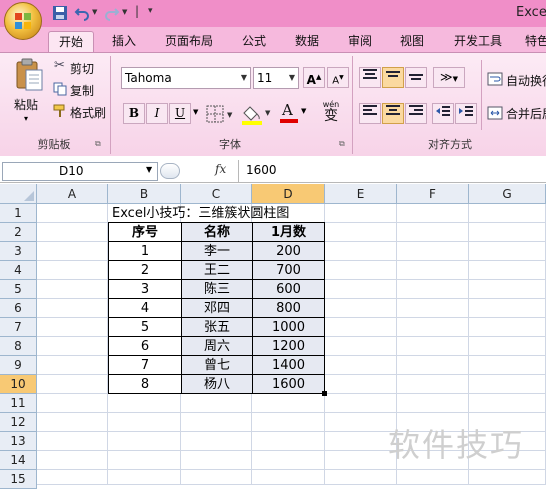 This screenshot has height=489, width=546. I want to click on table-cell: 1200, so click(288, 346).